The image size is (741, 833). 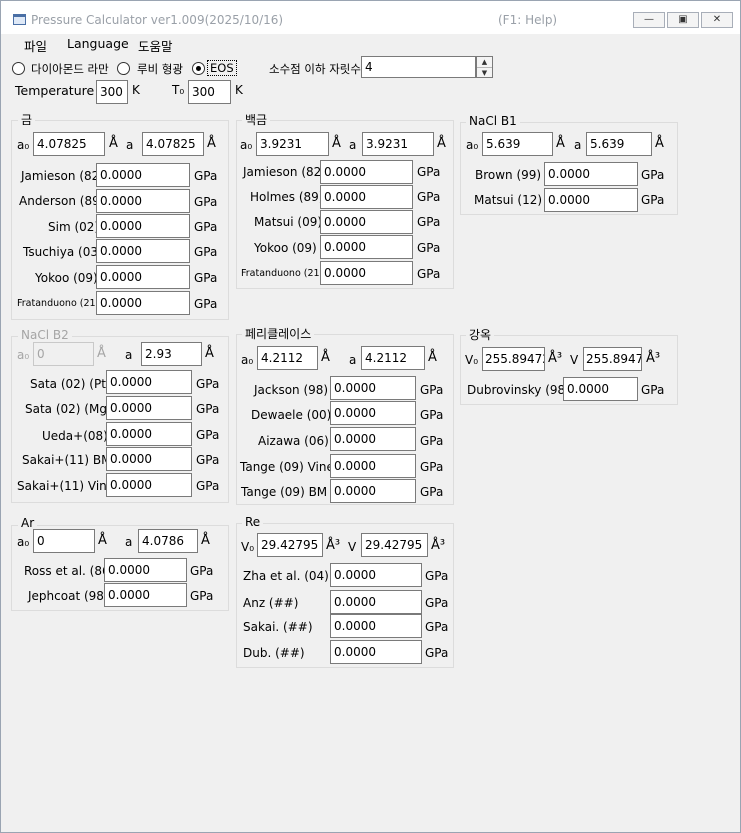 I want to click on rhenium-v-input: 29.42795, so click(x=394, y=545).